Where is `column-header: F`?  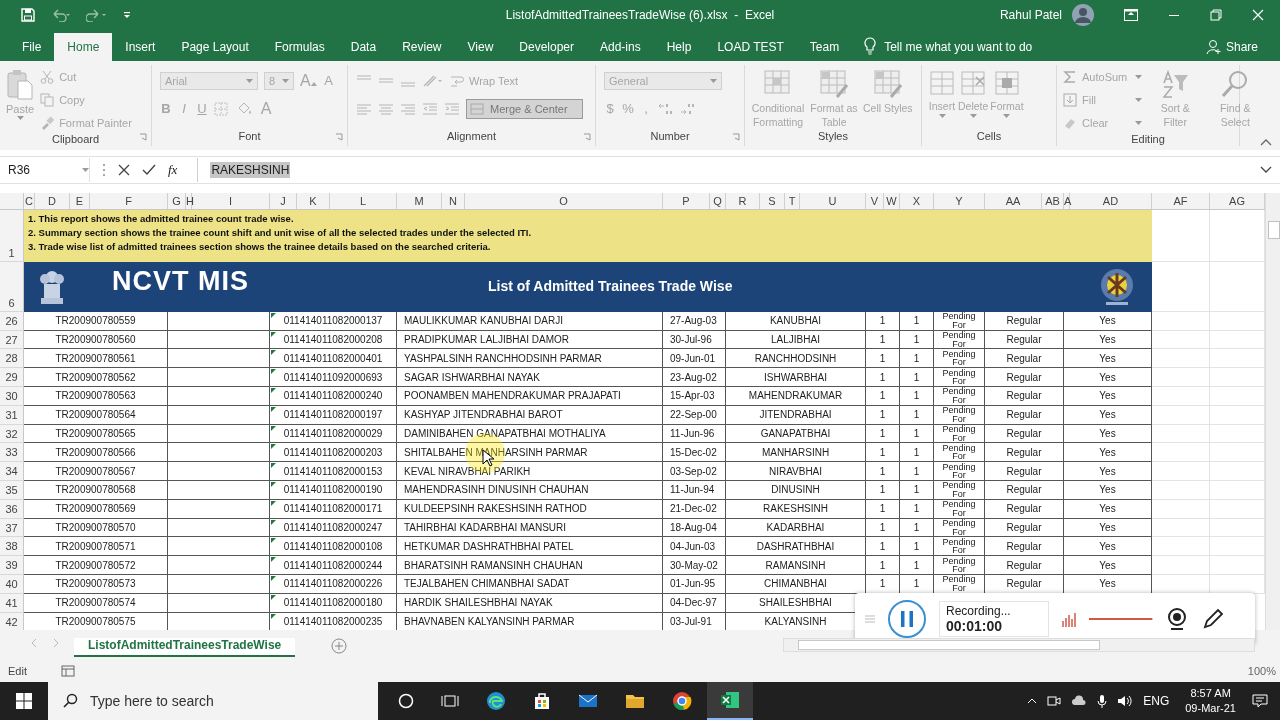
column-header: F is located at coordinates (129, 200).